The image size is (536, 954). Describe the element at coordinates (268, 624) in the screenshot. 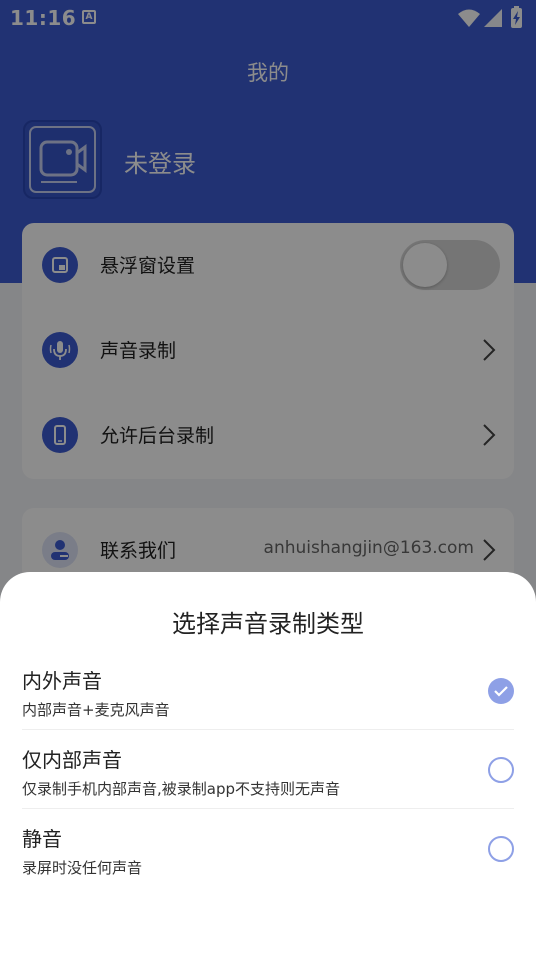

I see `sheet-title: 选择声音录制类型` at that location.